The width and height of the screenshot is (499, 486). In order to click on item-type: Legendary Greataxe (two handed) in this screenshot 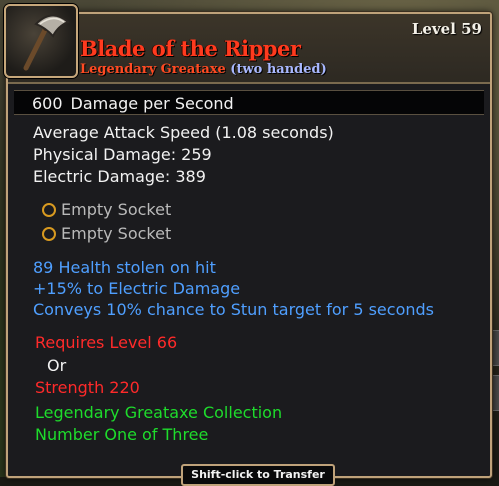, I will do `click(203, 69)`.